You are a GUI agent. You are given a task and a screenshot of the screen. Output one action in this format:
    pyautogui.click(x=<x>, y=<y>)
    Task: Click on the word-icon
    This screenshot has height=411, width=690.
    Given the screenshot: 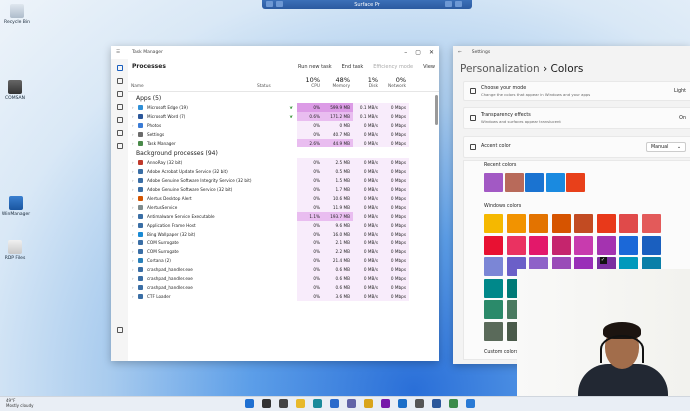 What is the action you would take?
    pyautogui.click(x=436, y=403)
    